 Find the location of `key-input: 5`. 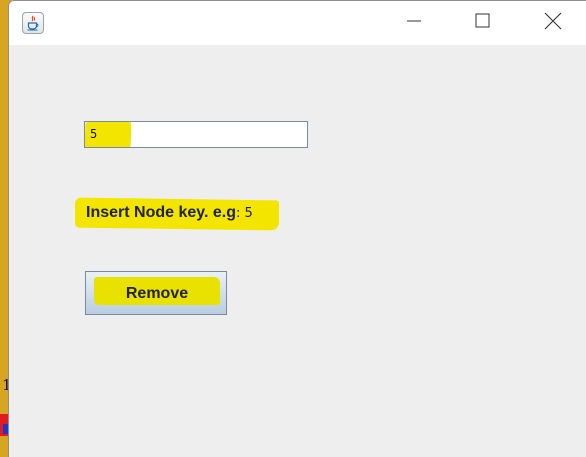

key-input: 5 is located at coordinates (196, 134).